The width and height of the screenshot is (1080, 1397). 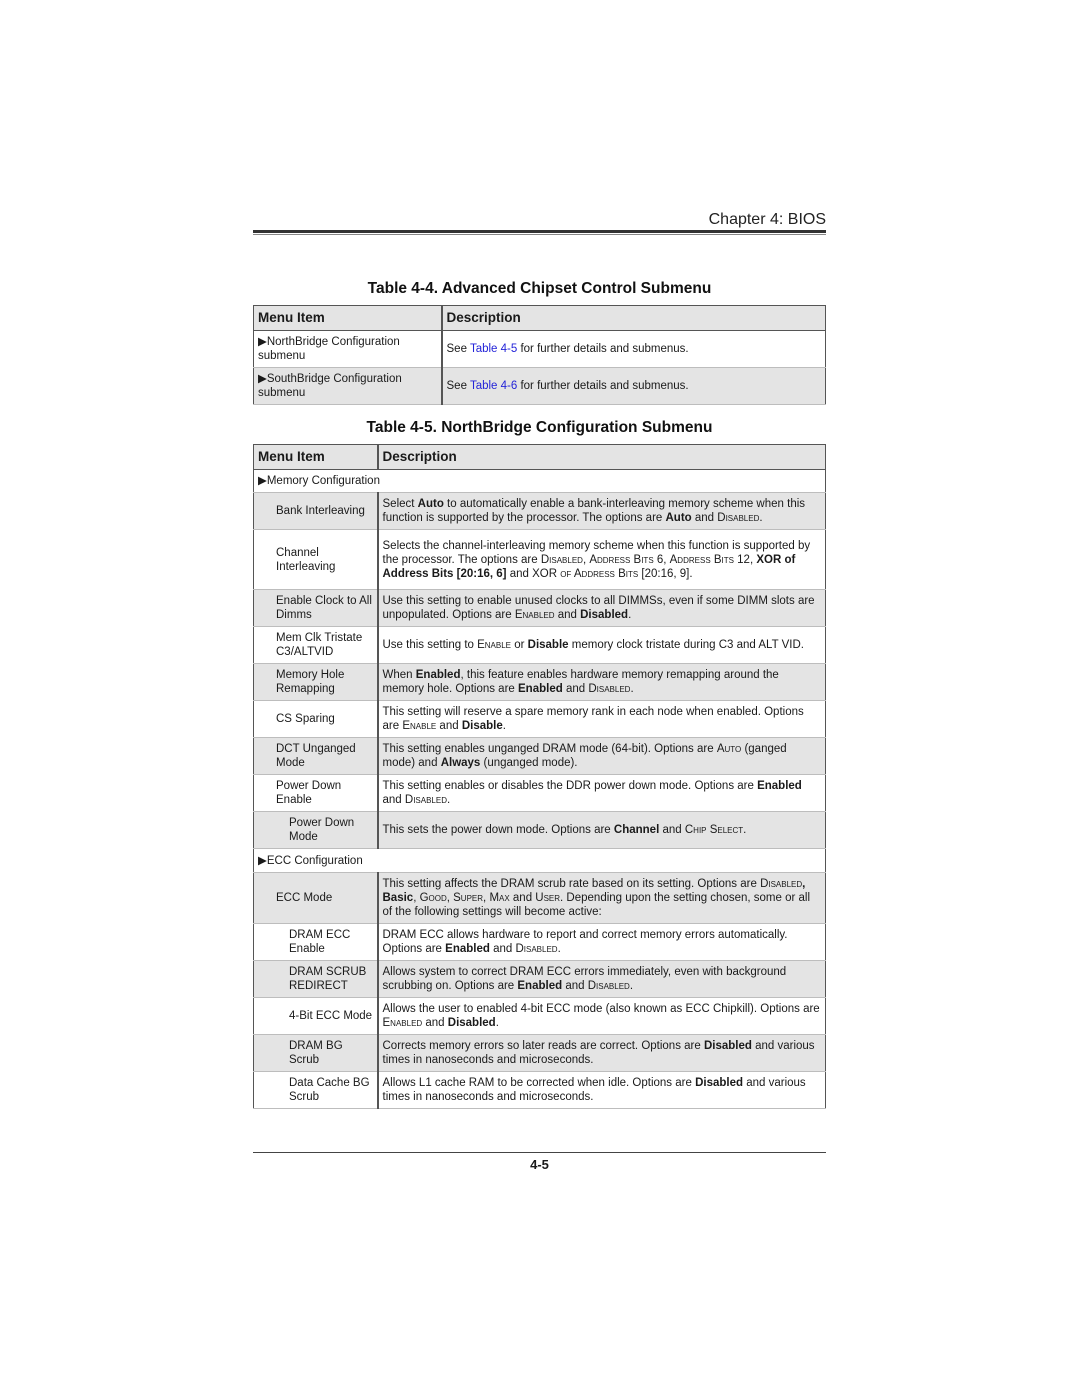 I want to click on option-smallcaps: Enabled, so click(x=402, y=1023).